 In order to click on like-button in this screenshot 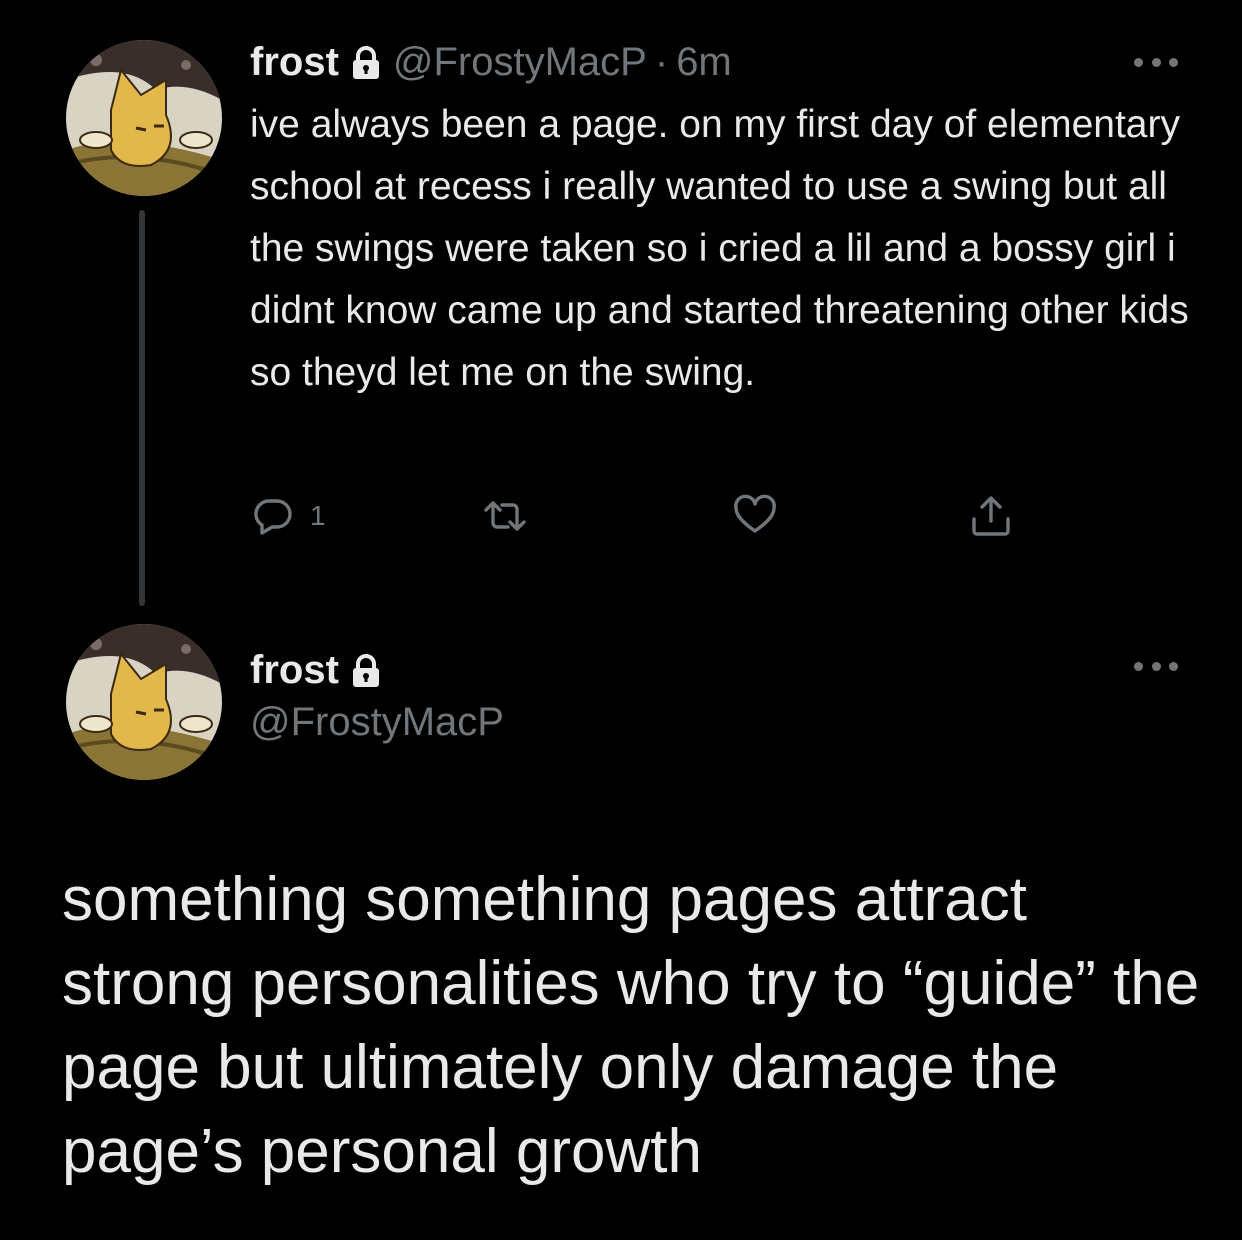, I will do `click(755, 516)`.